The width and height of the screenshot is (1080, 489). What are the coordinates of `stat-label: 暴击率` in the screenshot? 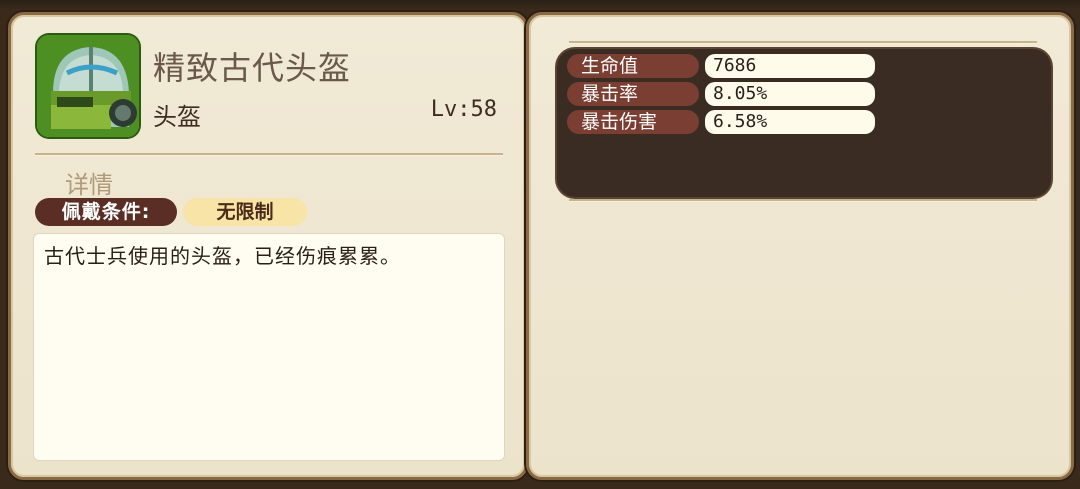 It's located at (633, 94).